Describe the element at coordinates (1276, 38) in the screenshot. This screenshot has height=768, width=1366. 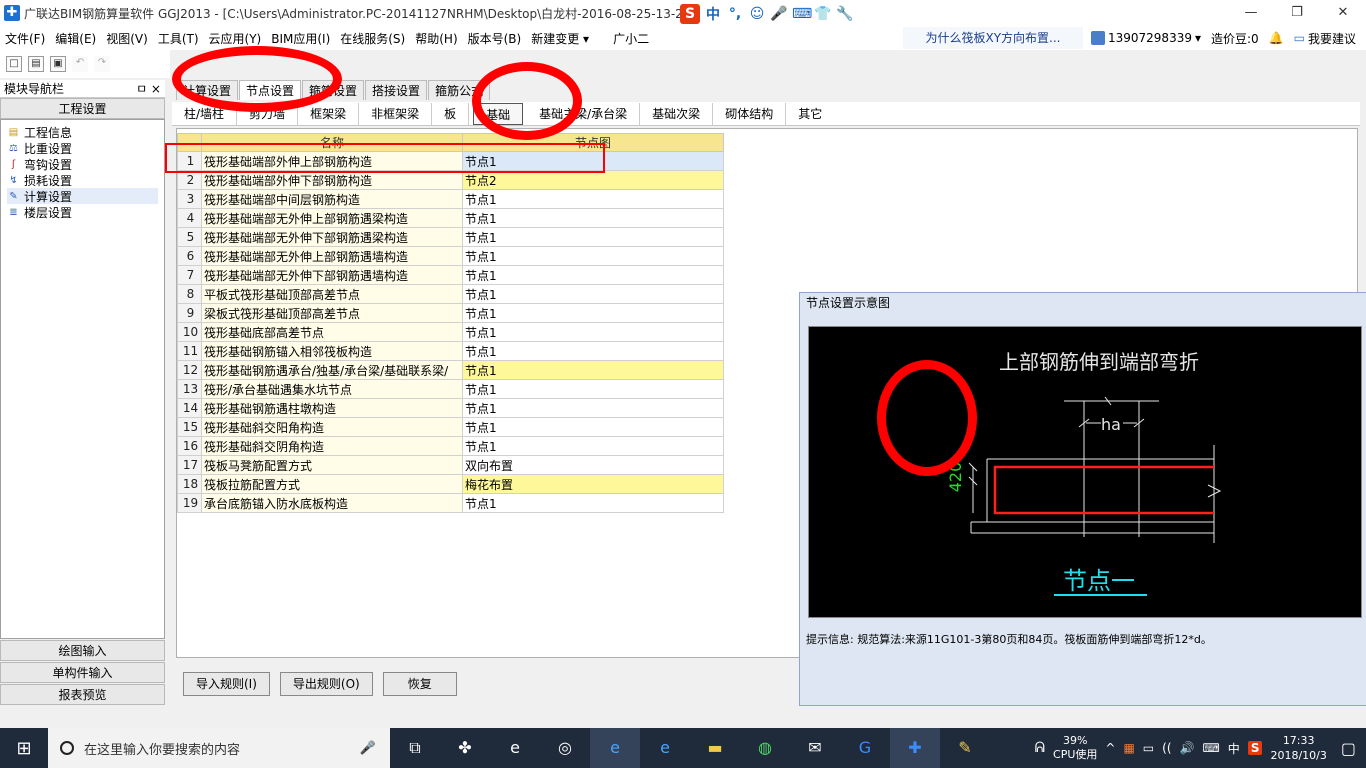
I see `bell-button: 🔔` at that location.